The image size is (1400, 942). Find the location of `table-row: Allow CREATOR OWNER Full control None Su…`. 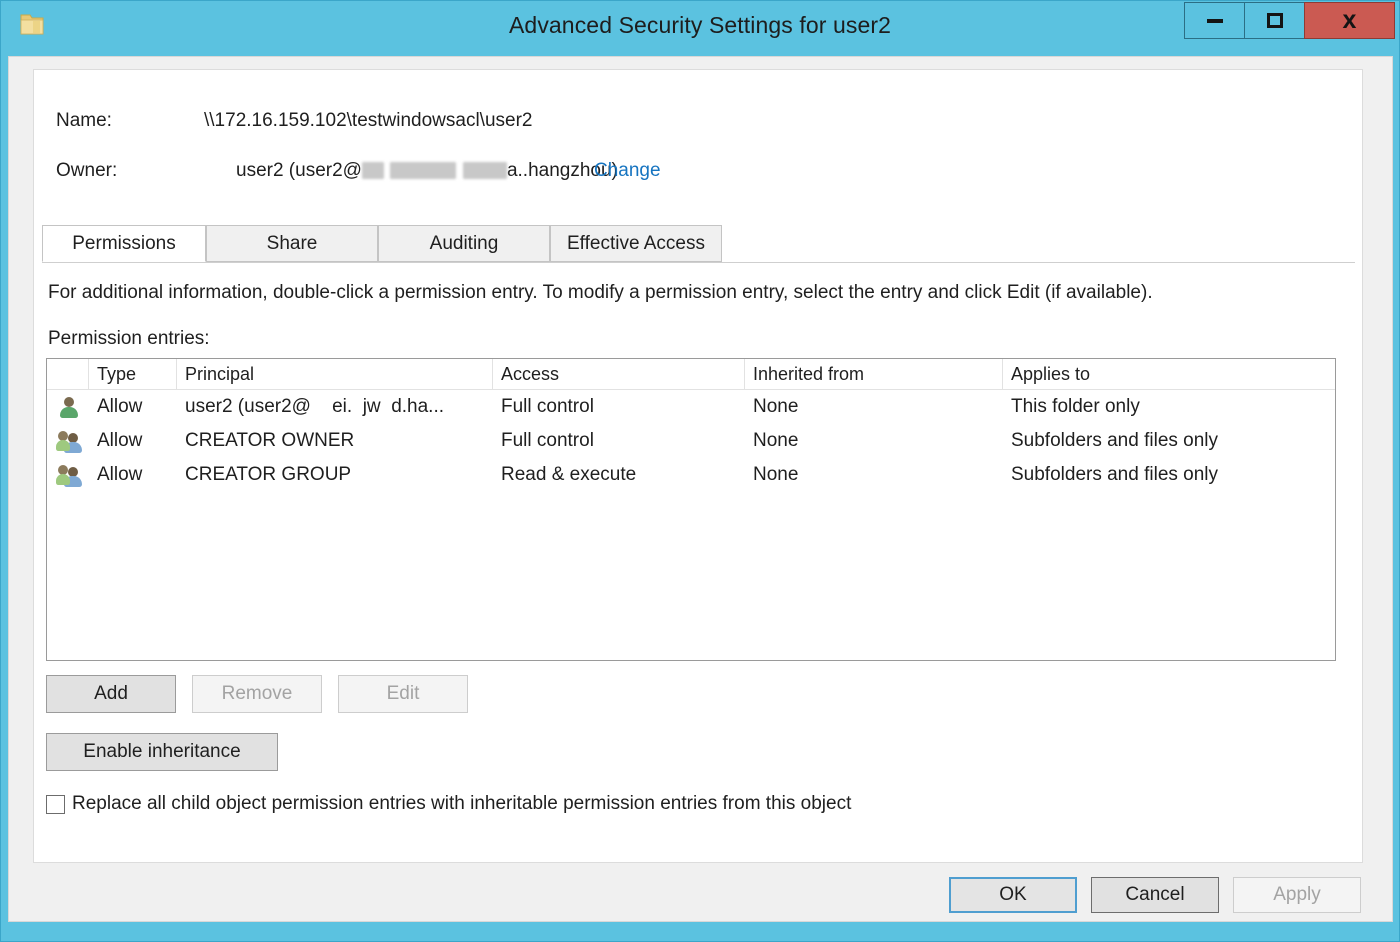

table-row: Allow CREATOR OWNER Full control None Su… is located at coordinates (691, 441).